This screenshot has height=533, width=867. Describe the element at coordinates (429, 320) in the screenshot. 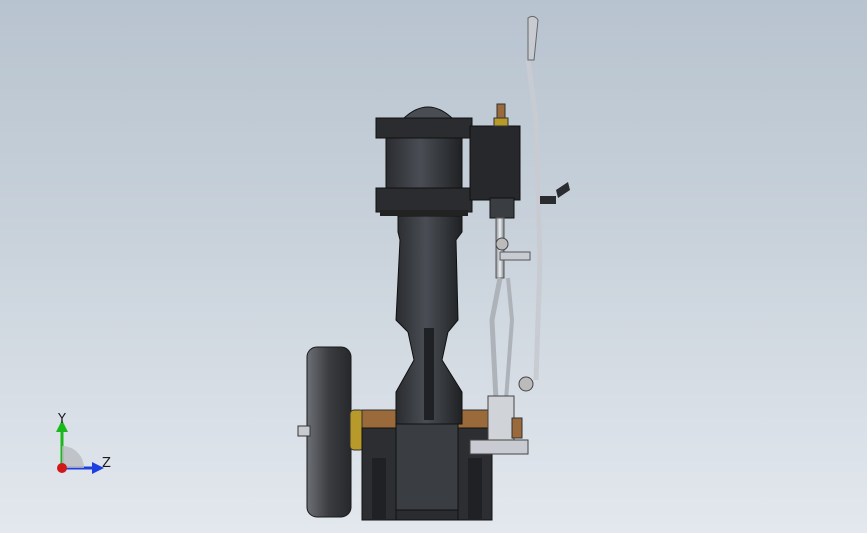

I see `engine-column` at that location.